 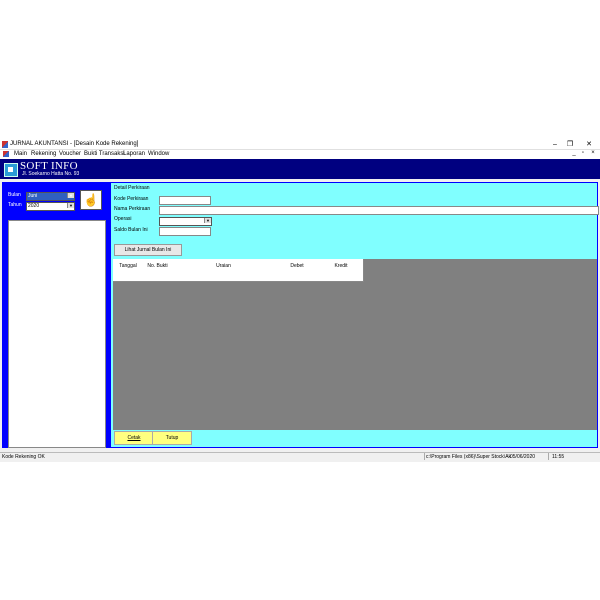 I want to click on brand-address: Jl. Soekarno Hatta No. 93, so click(x=51, y=174).